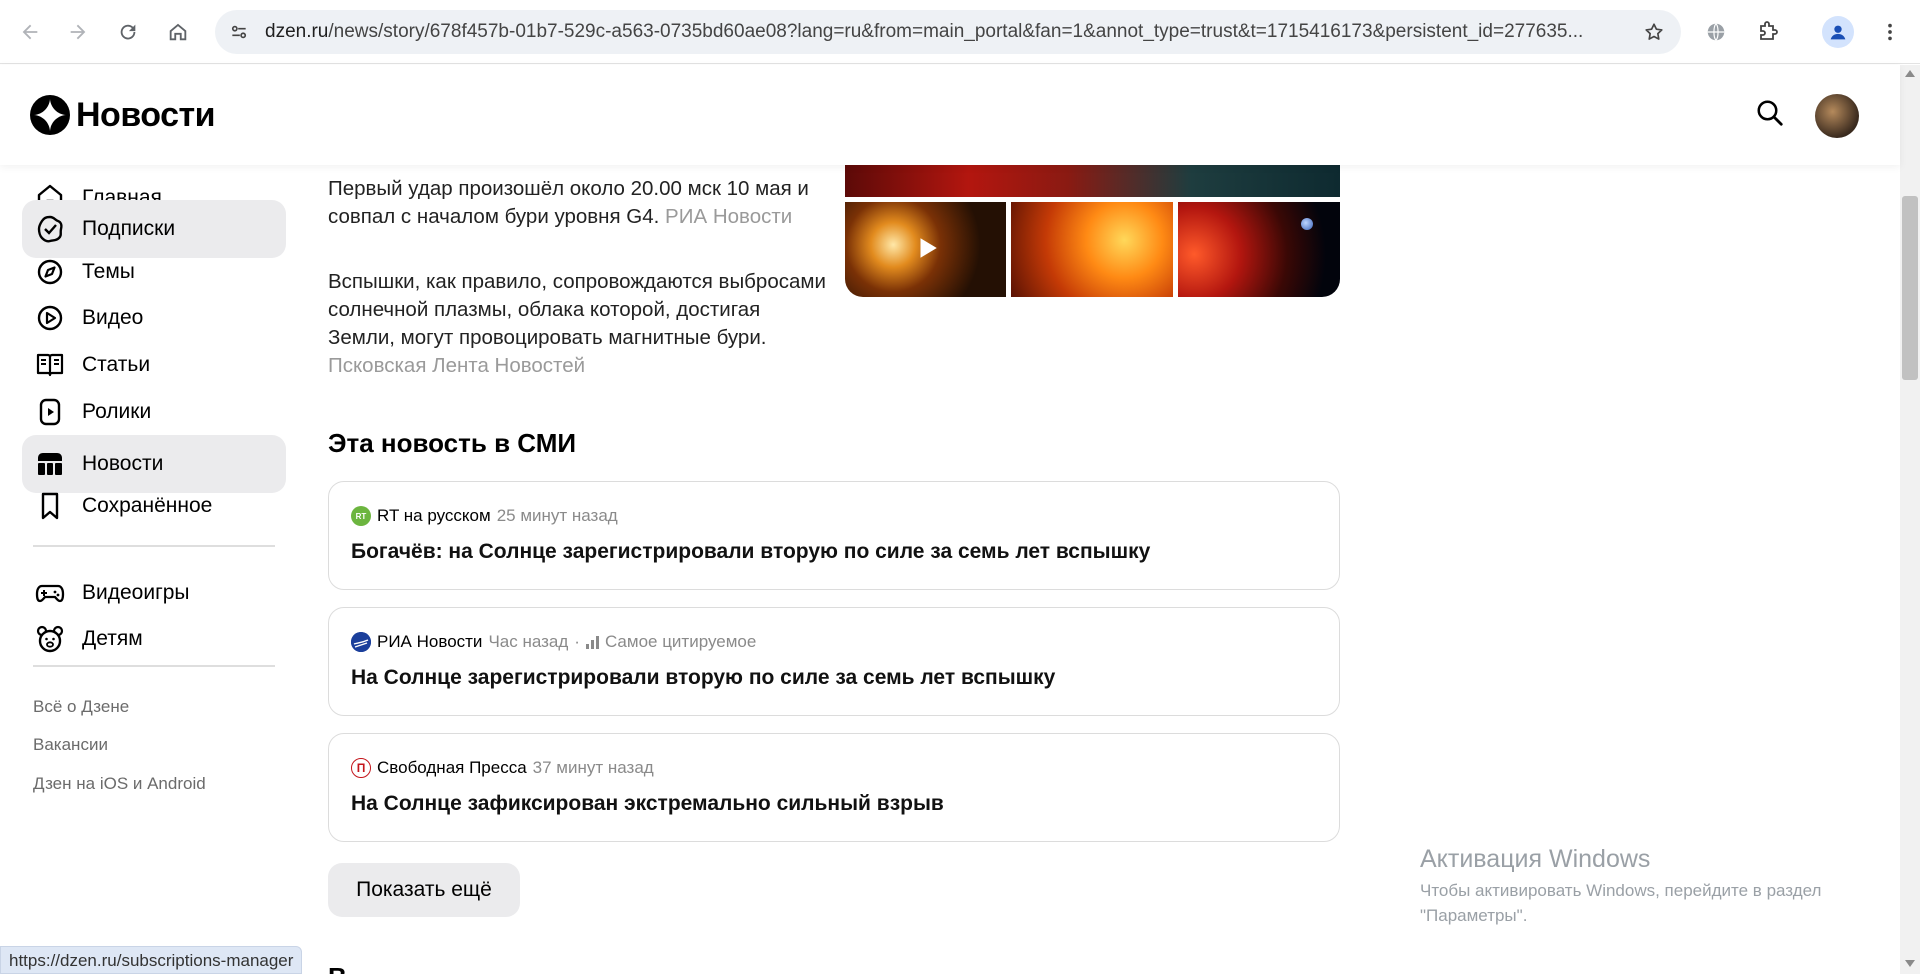 The image size is (1920, 974). What do you see at coordinates (592, 642) in the screenshot?
I see `popularity-bars-icon` at bounding box center [592, 642].